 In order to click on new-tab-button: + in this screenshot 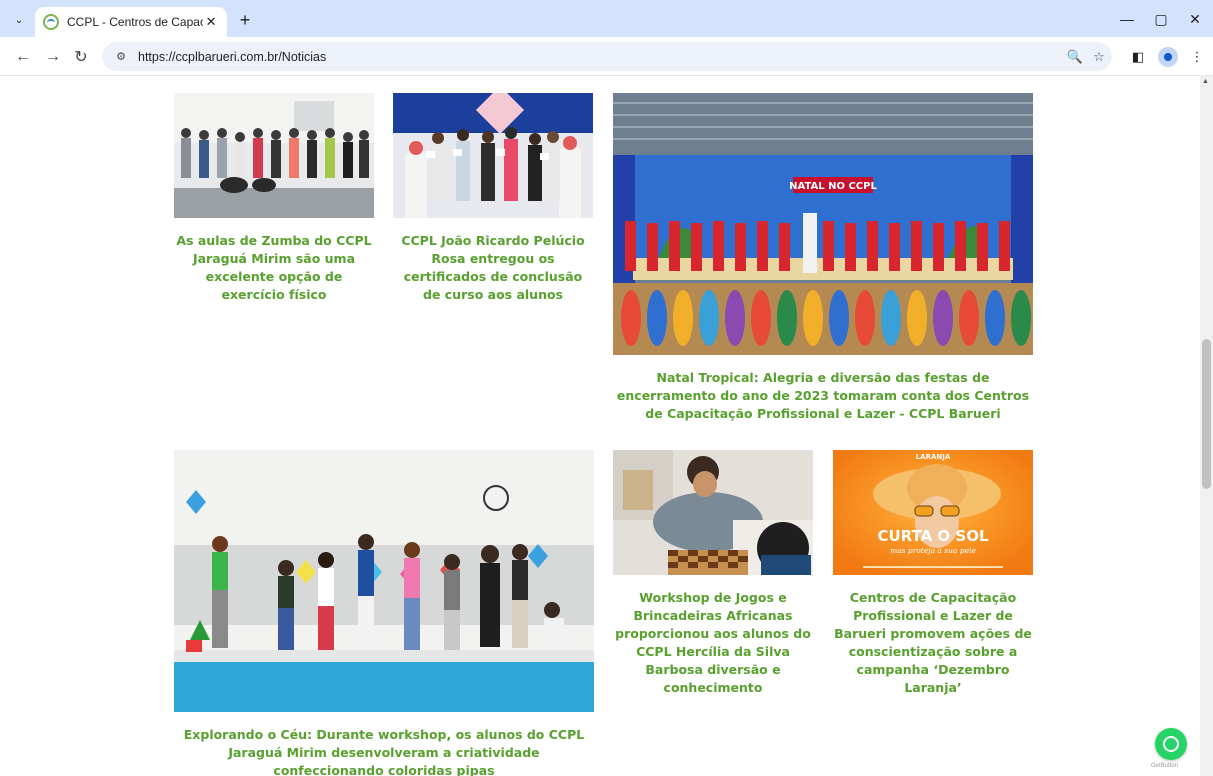, I will do `click(245, 20)`.